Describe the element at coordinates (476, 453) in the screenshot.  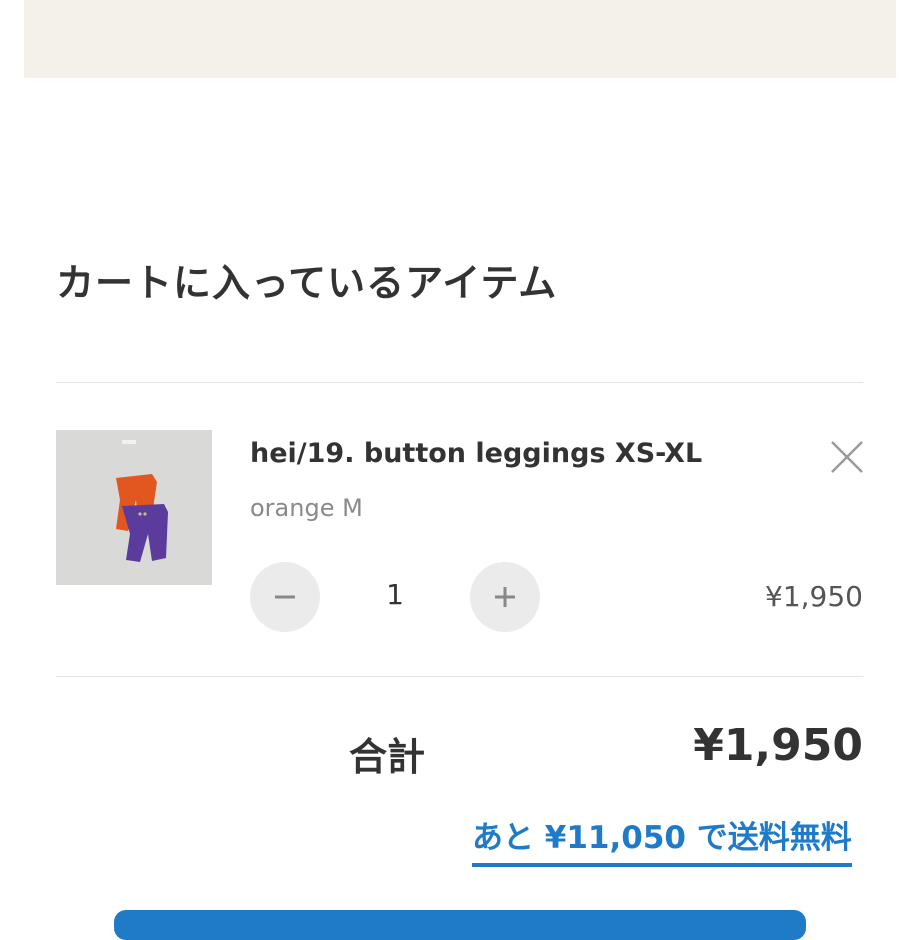
I see `product-name: hei/19. button leggings XS-XL` at that location.